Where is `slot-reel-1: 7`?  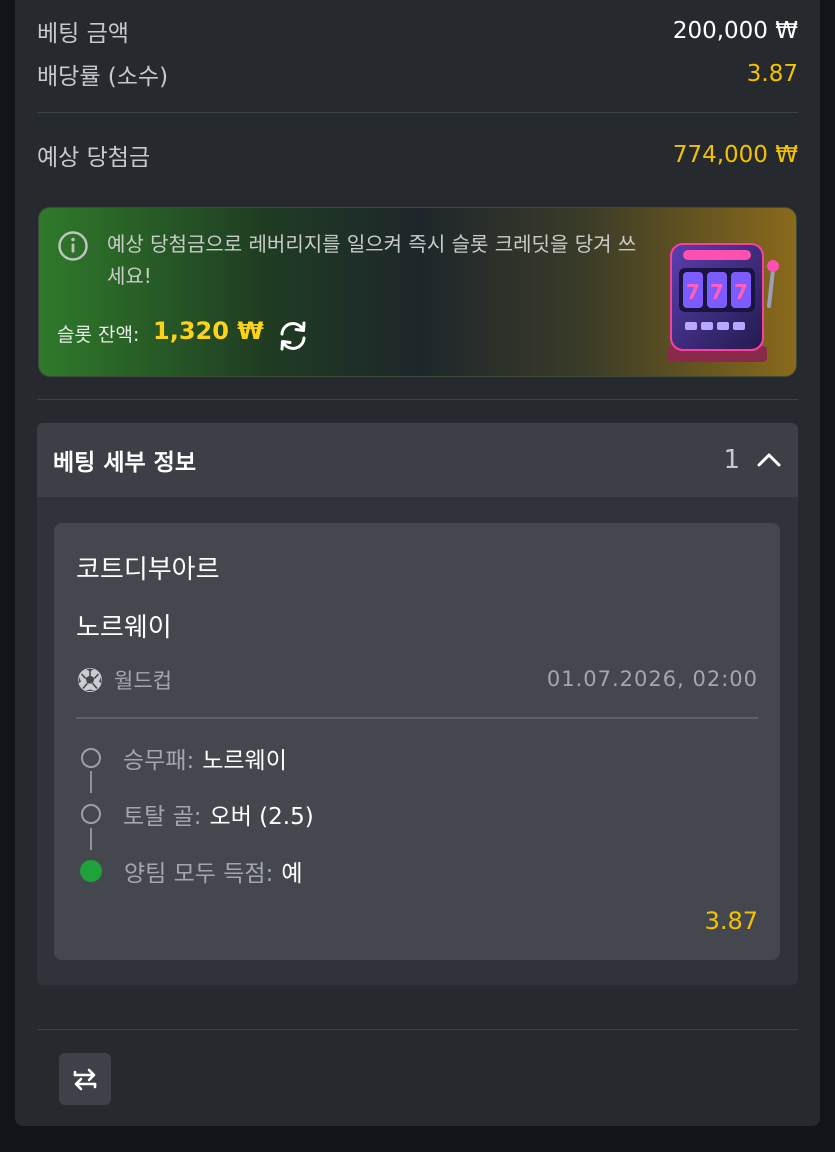 slot-reel-1: 7 is located at coordinates (693, 292).